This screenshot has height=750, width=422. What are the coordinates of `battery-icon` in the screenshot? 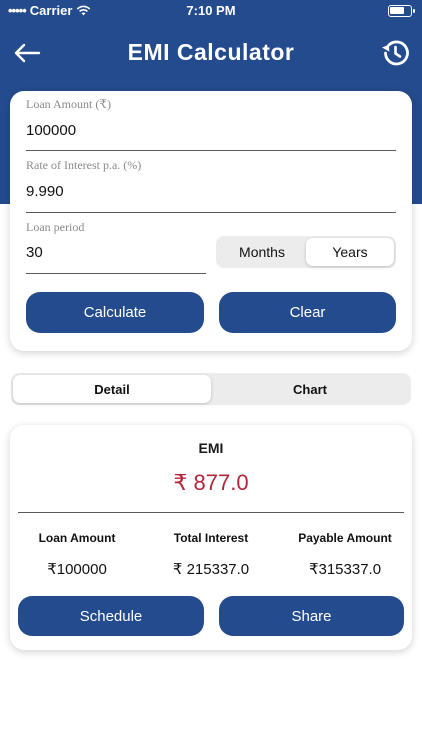 It's located at (401, 11).